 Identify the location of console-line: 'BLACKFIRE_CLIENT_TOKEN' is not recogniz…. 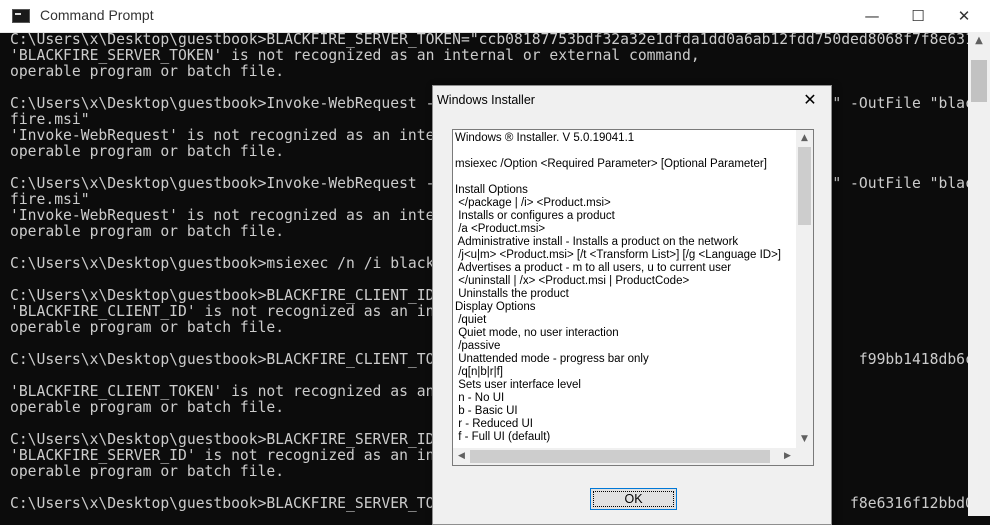
(244, 391).